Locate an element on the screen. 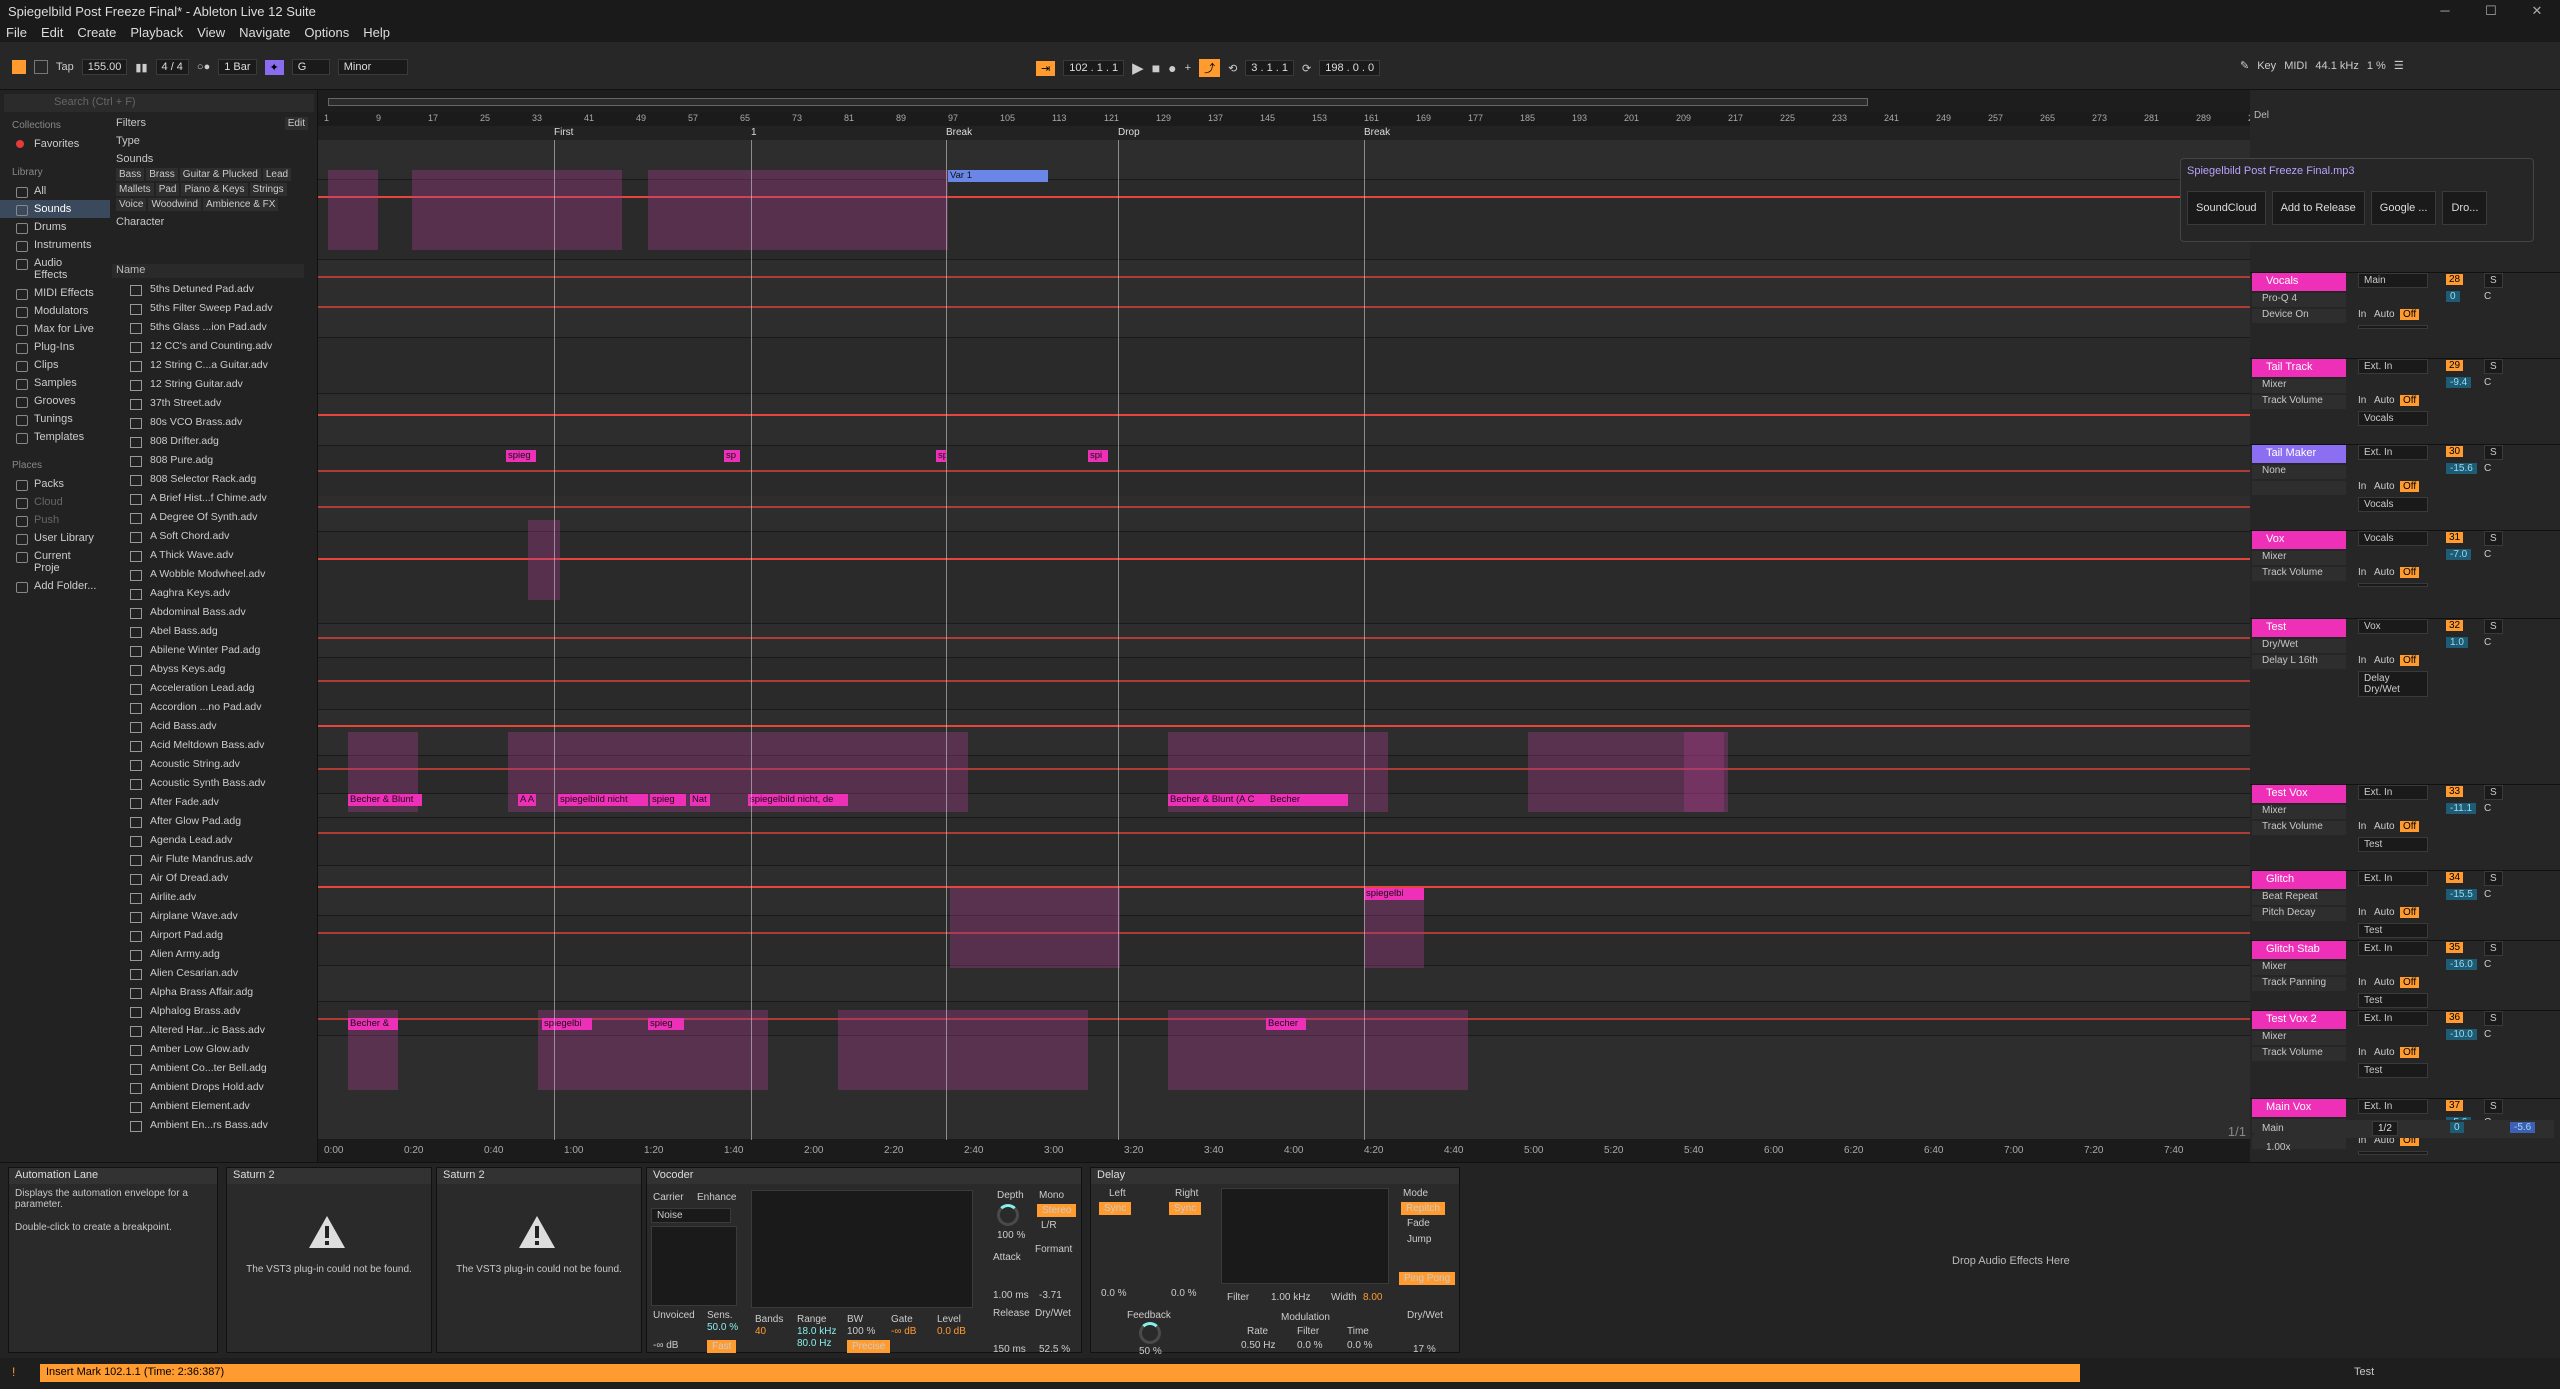  pan-field: C is located at coordinates (2487, 808).